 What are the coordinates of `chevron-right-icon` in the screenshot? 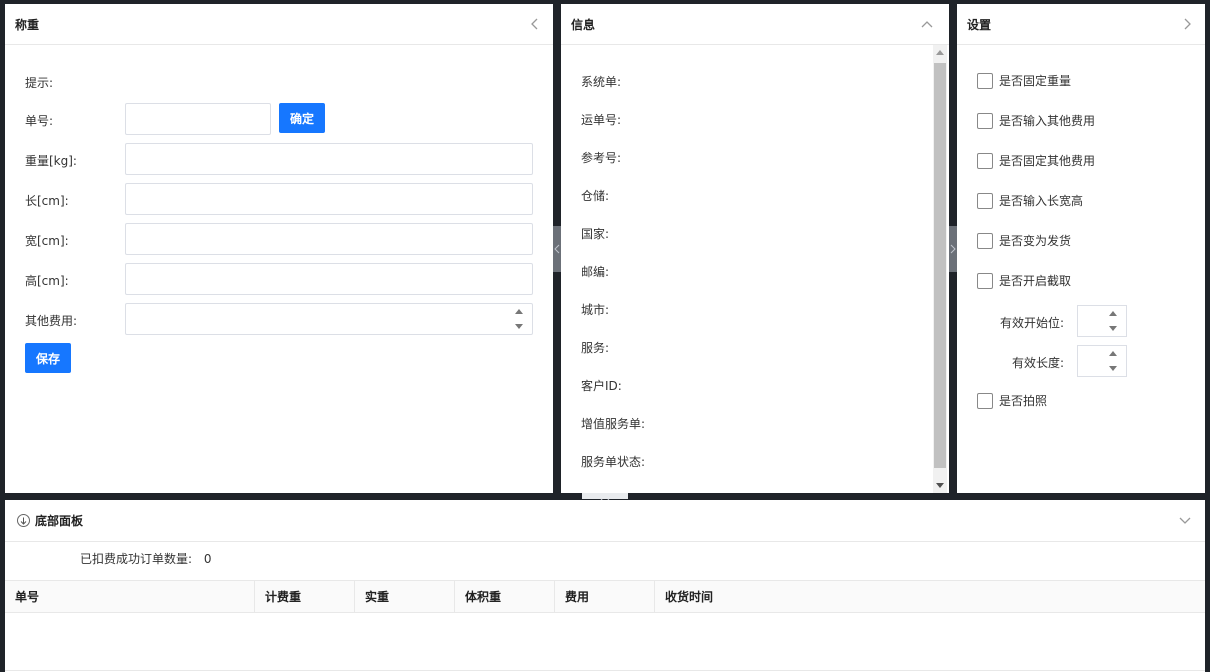 It's located at (1187, 24).